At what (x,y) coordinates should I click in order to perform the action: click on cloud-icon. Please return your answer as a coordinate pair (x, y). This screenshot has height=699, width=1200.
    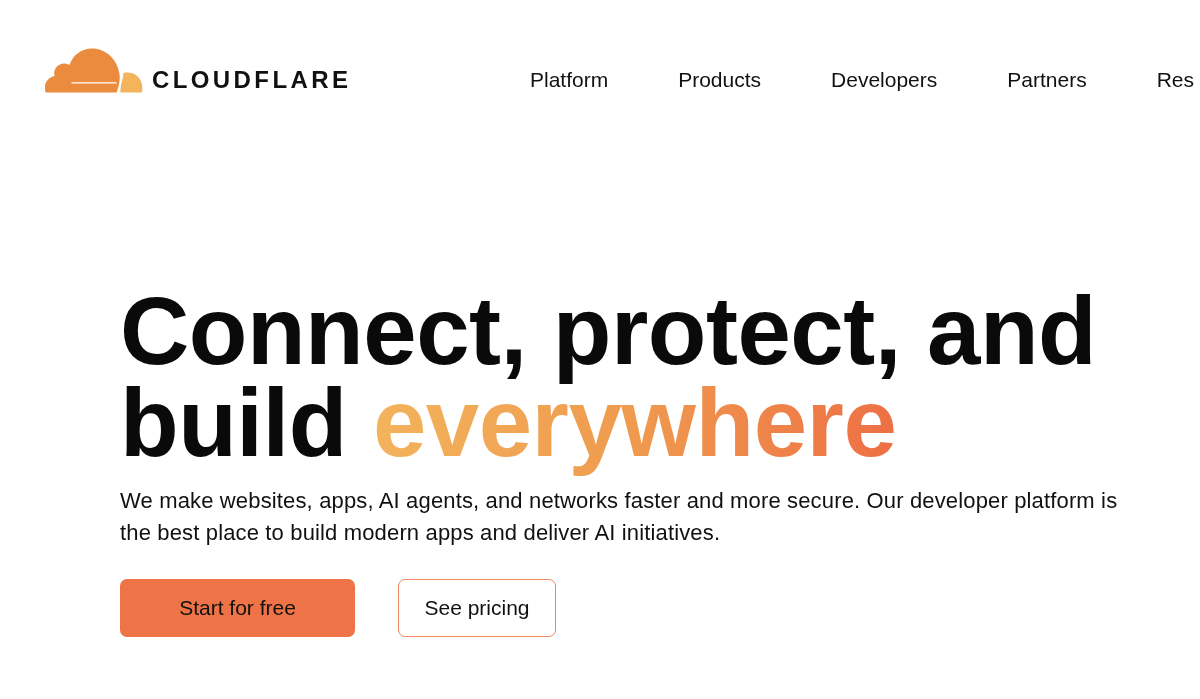
    Looking at the image, I should click on (94, 70).